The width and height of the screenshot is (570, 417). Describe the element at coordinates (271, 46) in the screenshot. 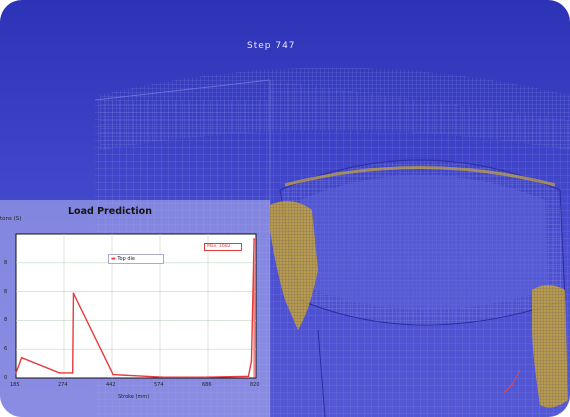

I see `step-label: Step 747` at that location.